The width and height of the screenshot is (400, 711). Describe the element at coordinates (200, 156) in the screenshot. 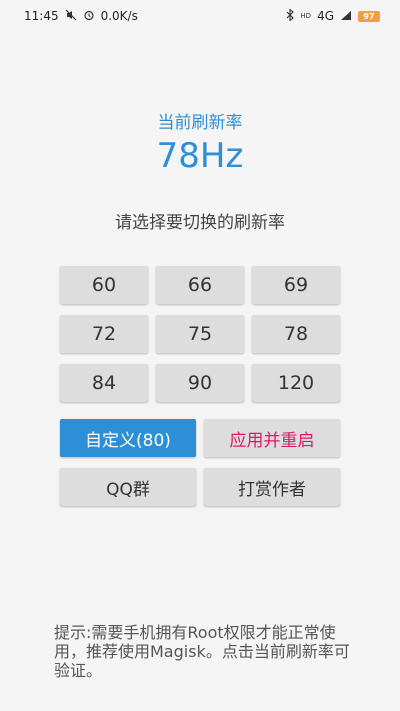

I see `current-rate-value: 78Hz` at that location.